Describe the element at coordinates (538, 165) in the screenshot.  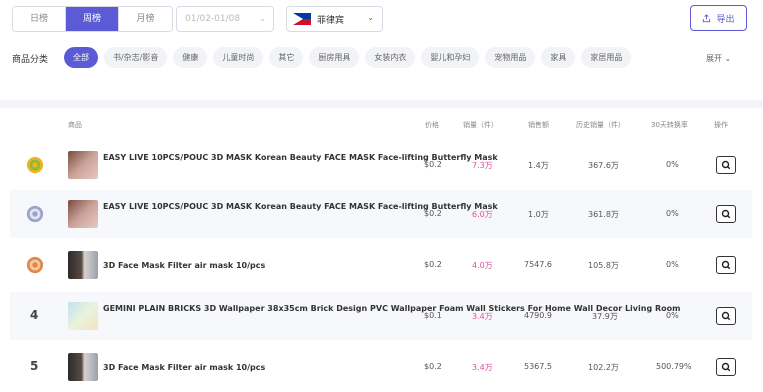
I see `revenue: 1.4万` at that location.